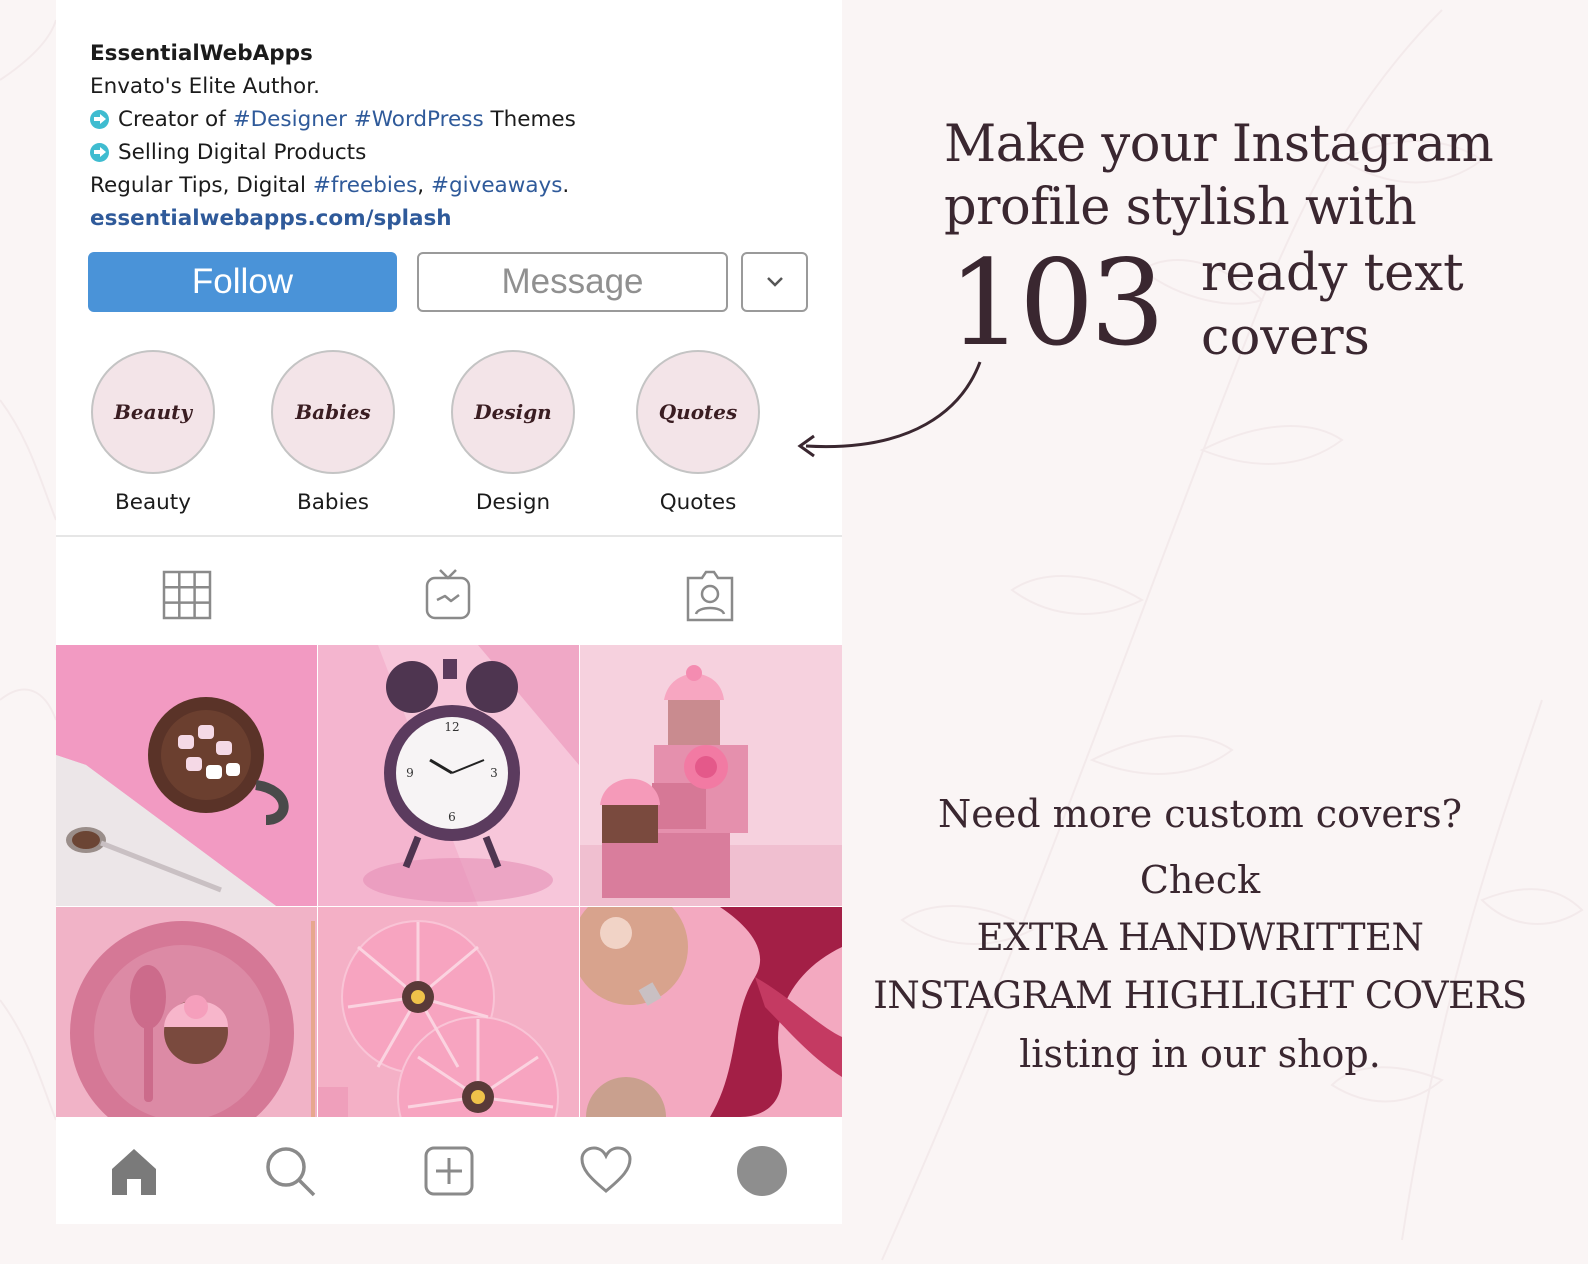 This screenshot has width=1588, height=1264. What do you see at coordinates (448, 595) in the screenshot?
I see `igtv-icon` at bounding box center [448, 595].